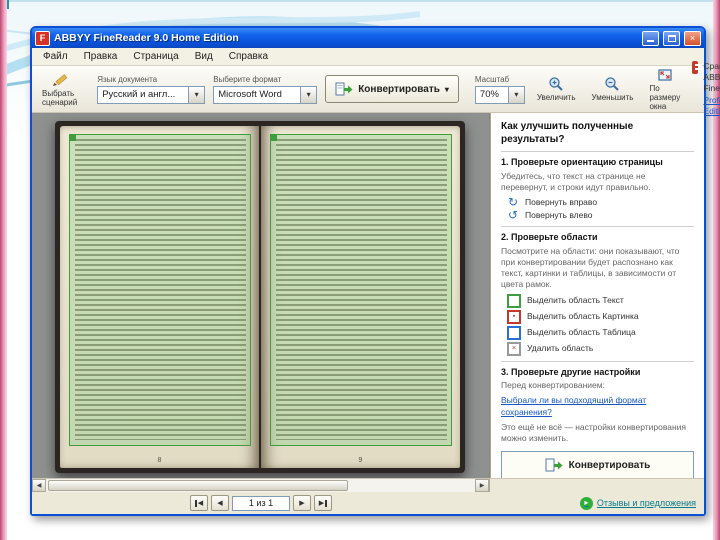  What do you see at coordinates (513, 215) in the screenshot?
I see `rotate-left-icon: ↺` at bounding box center [513, 215].